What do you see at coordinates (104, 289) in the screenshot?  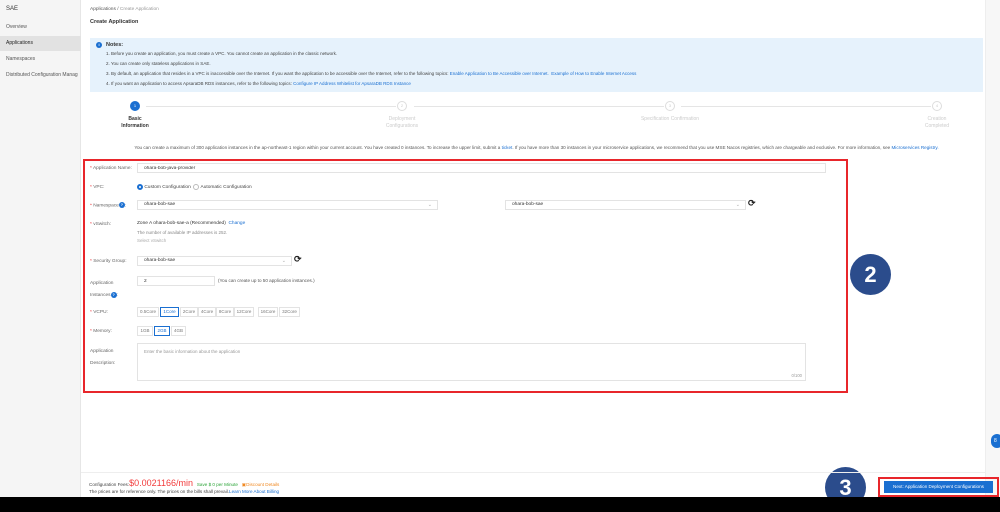 I see `instances-label: Application Instances?:` at bounding box center [104, 289].